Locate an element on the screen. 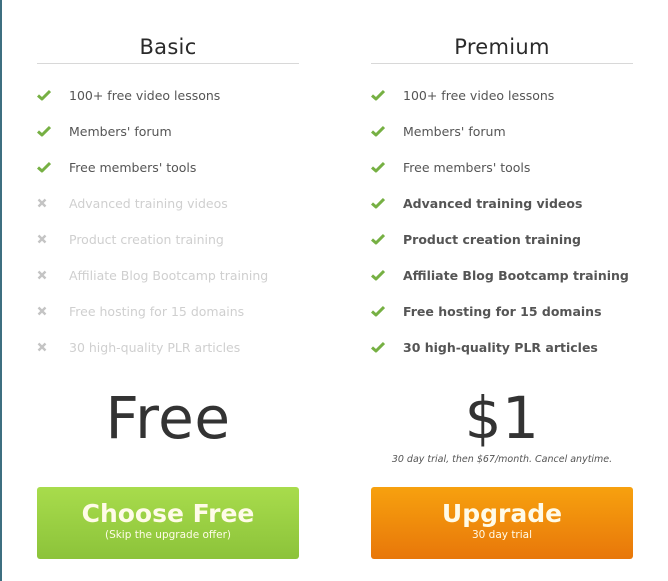 This screenshot has height=581, width=668. plan-price: $1 is located at coordinates (502, 418).